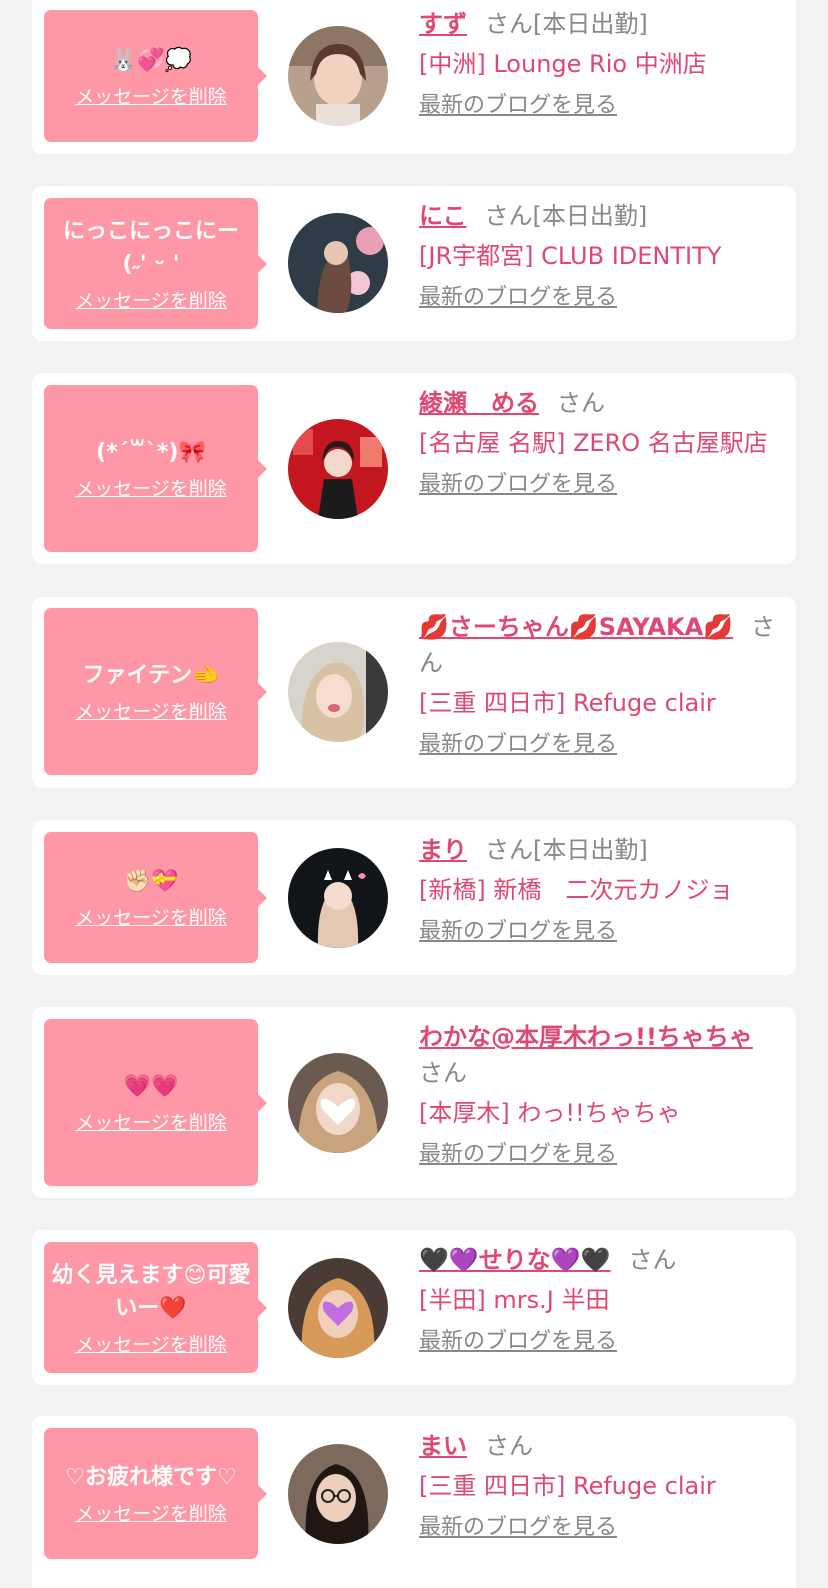  What do you see at coordinates (151, 1086) in the screenshot?
I see `message-text: 💗💗` at bounding box center [151, 1086].